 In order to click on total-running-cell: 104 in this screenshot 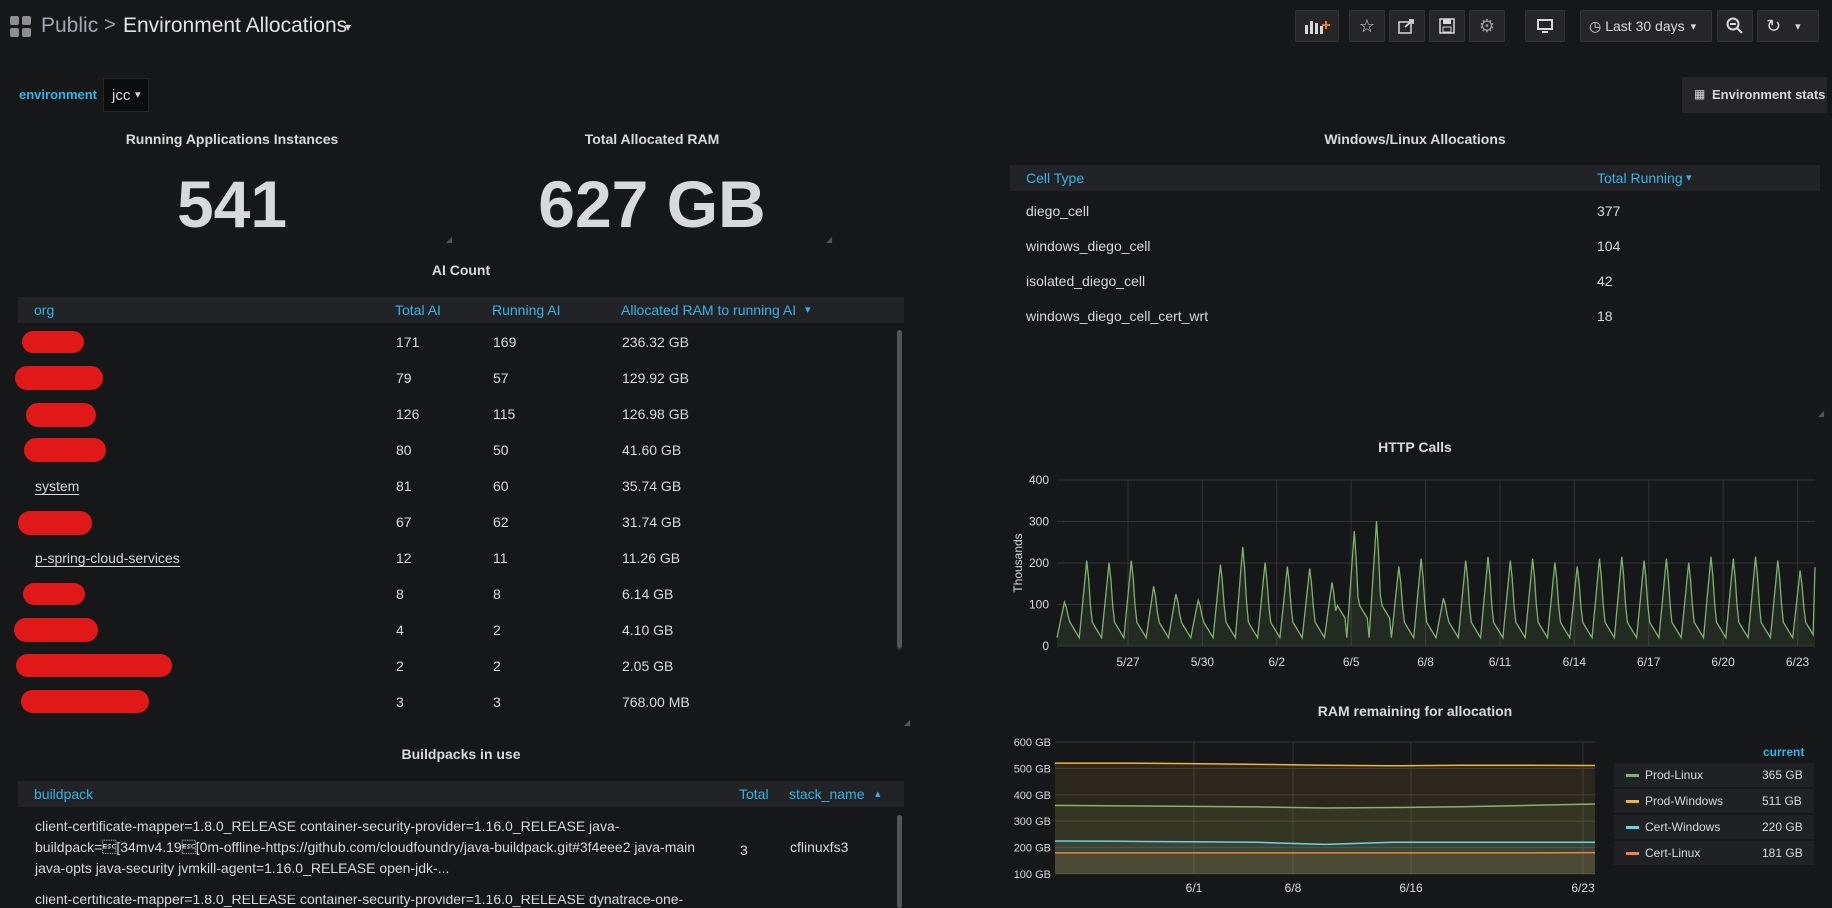, I will do `click(1609, 246)`.